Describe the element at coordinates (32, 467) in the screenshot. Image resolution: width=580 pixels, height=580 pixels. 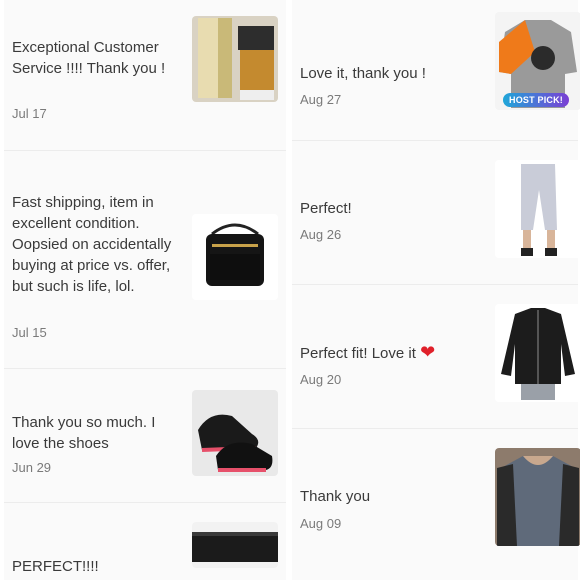
I see `review-date: Jun 29` at that location.